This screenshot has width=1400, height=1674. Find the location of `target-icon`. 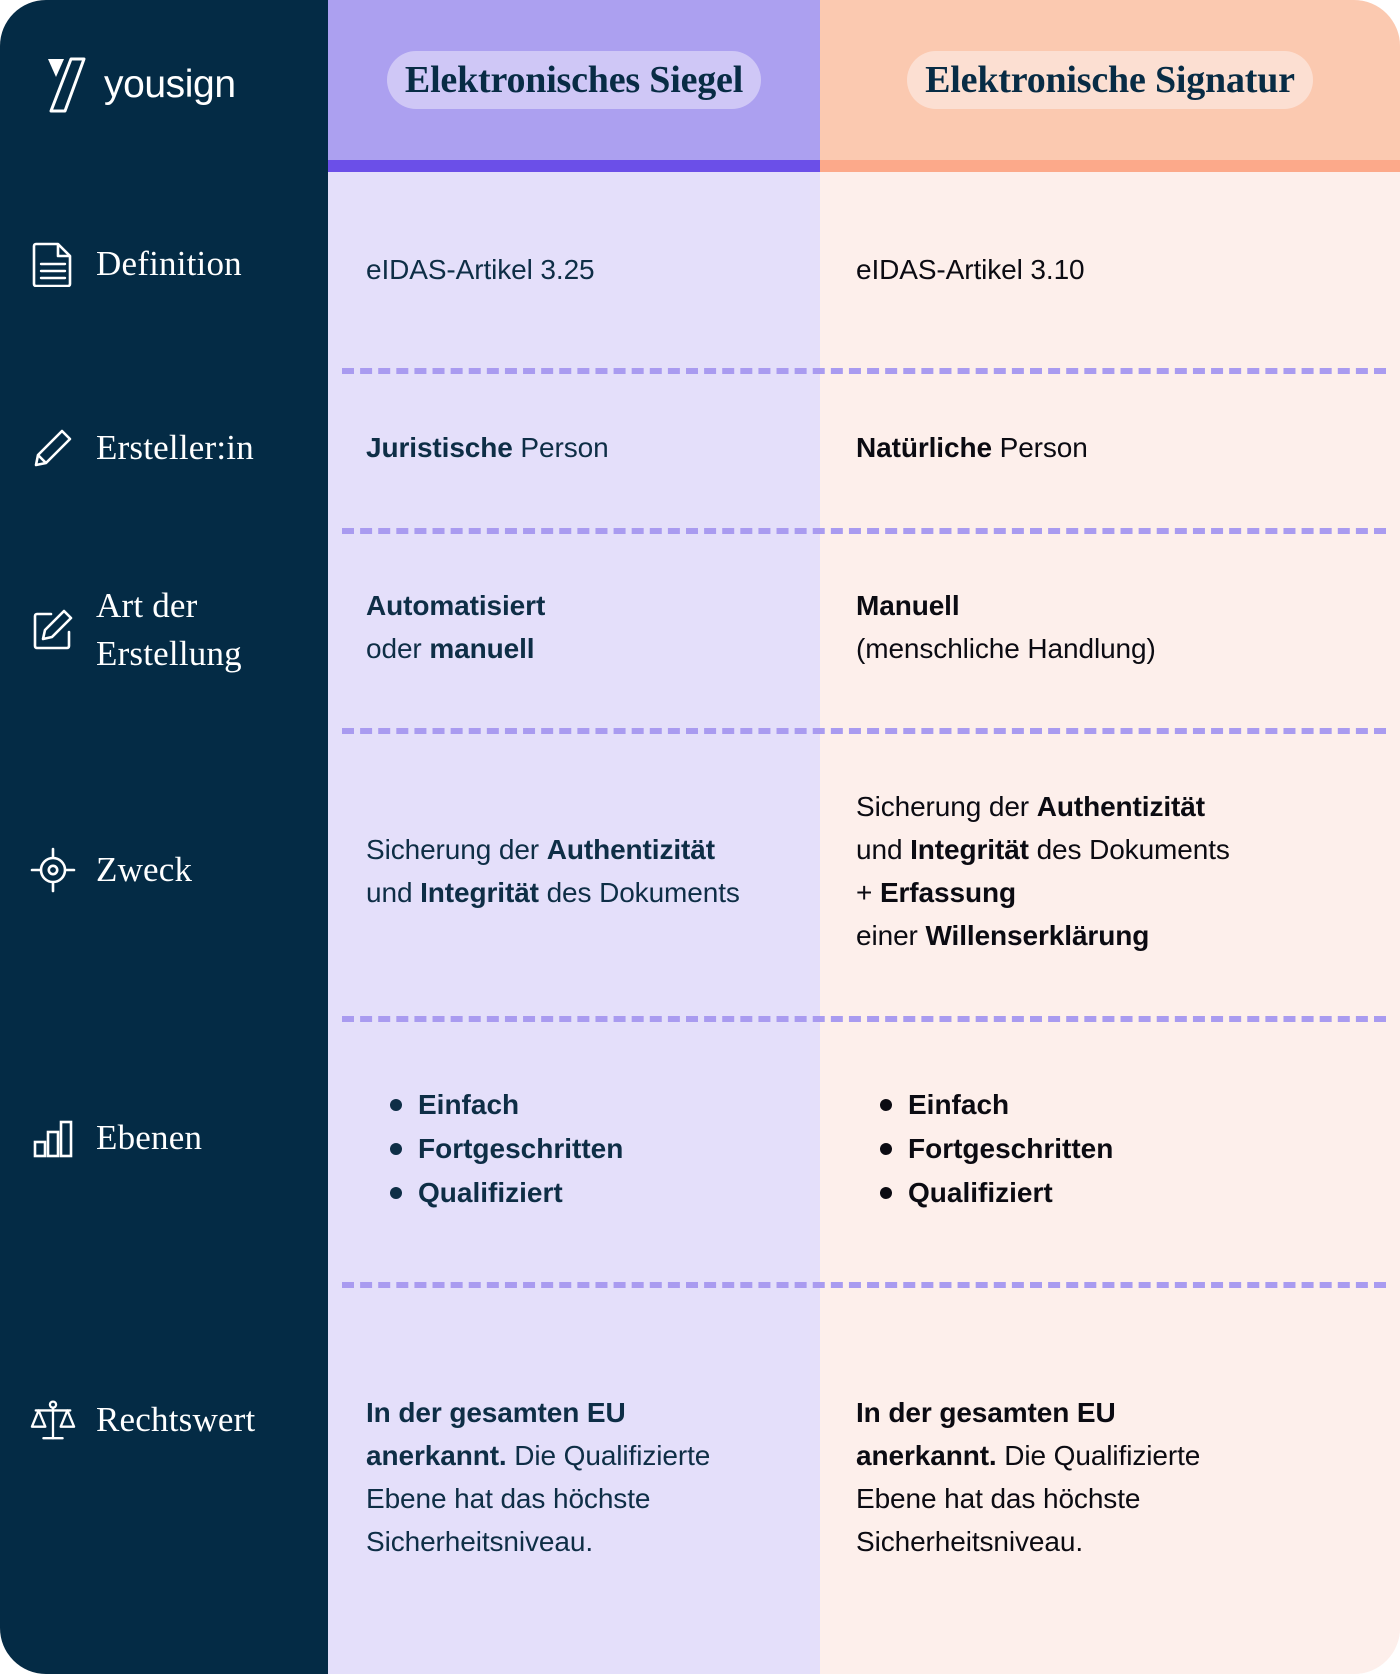

target-icon is located at coordinates (53, 870).